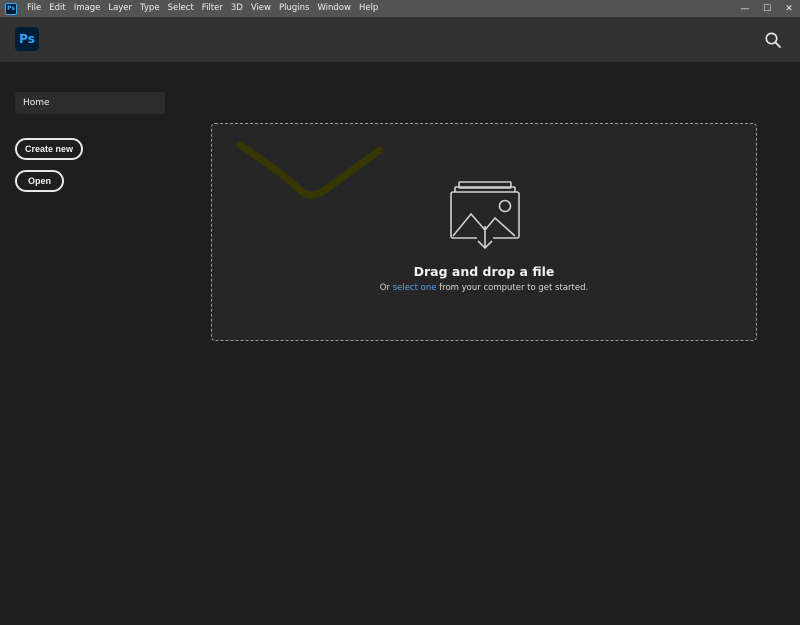 The image size is (800, 625). Describe the element at coordinates (27, 39) in the screenshot. I see `photoshop-logo: Ps` at that location.